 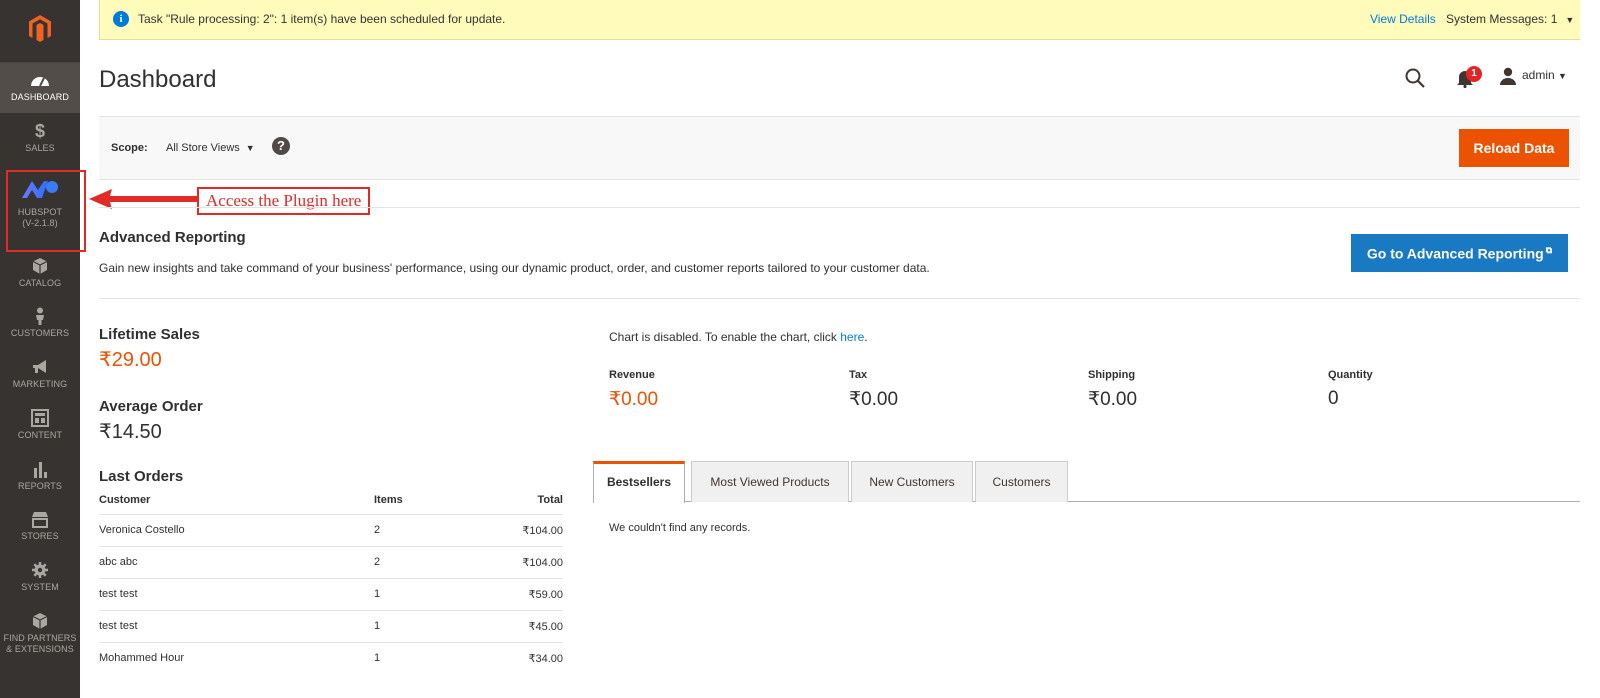 What do you see at coordinates (632, 375) in the screenshot?
I see `revenue-label: Revenue` at bounding box center [632, 375].